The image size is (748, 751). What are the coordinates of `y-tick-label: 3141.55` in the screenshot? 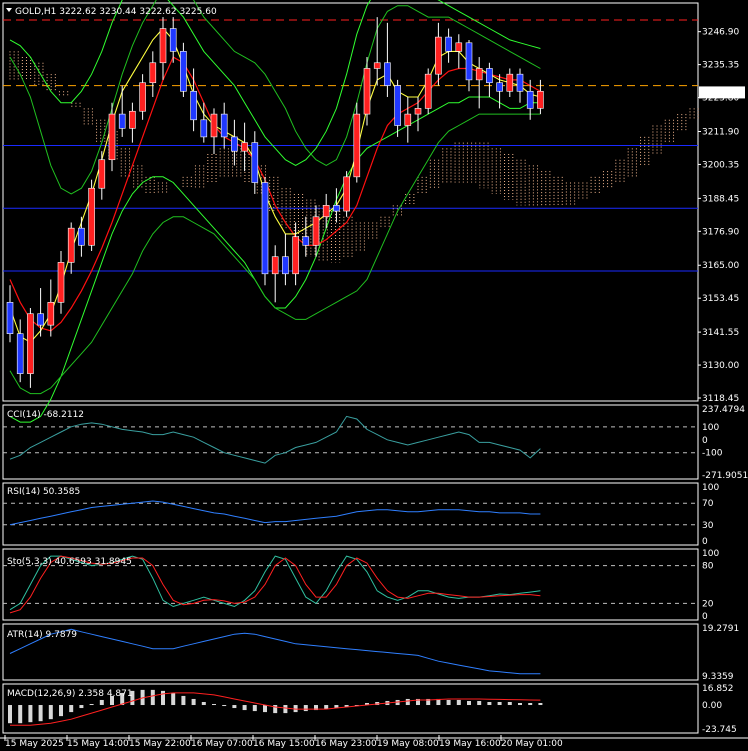 It's located at (720, 333).